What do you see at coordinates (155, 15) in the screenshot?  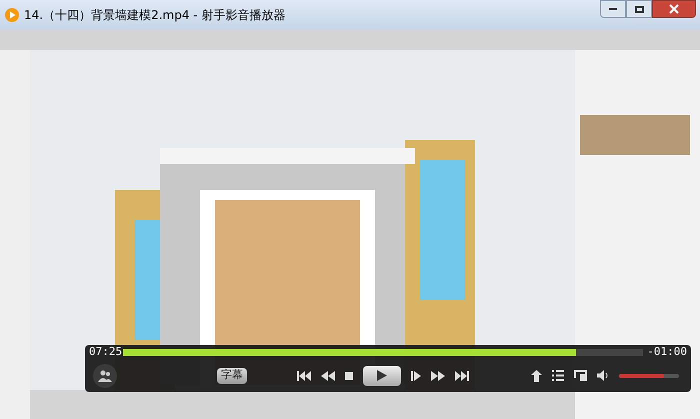 I see `window-title: 14.（十四）背景墙建模2.mp4 - 射手影音播放器` at bounding box center [155, 15].